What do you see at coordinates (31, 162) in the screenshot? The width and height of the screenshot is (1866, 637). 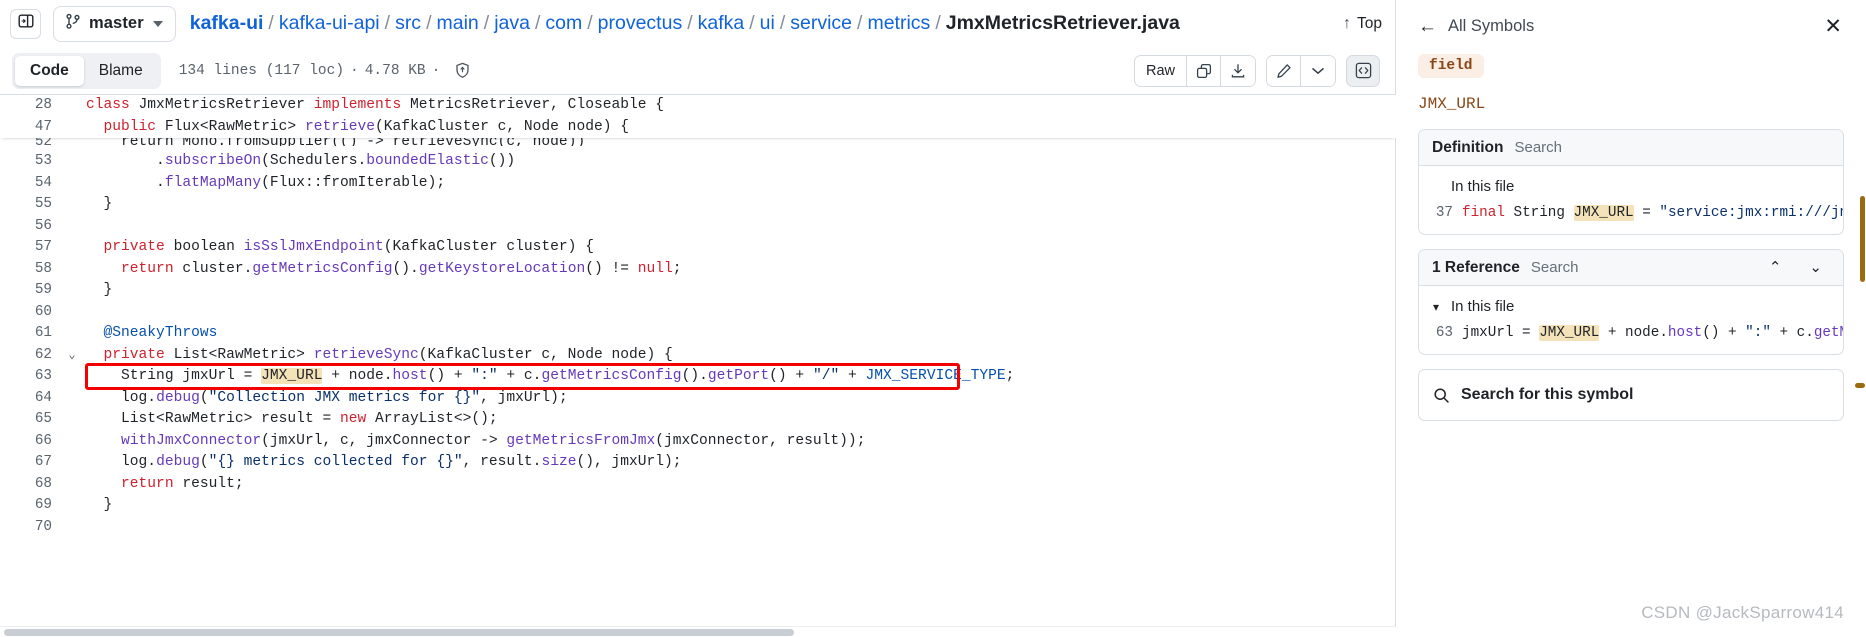 I see `line-number: 53` at bounding box center [31, 162].